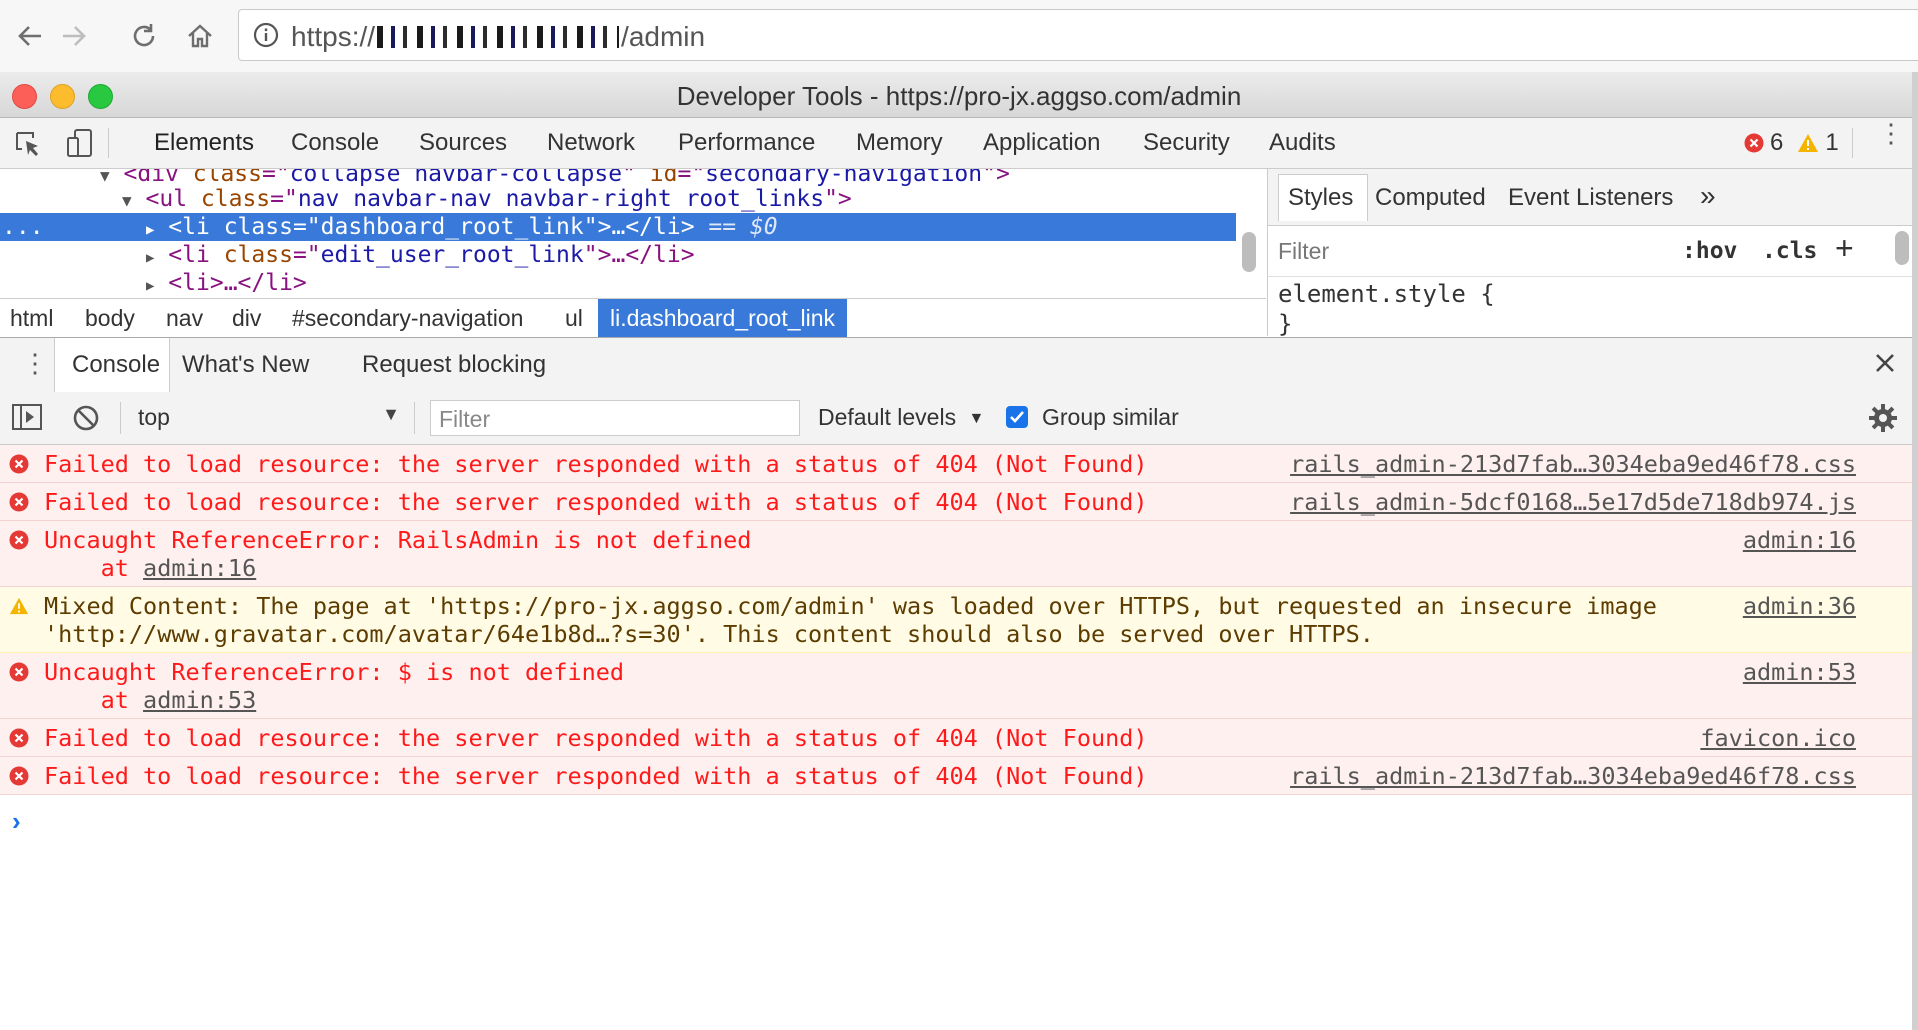  What do you see at coordinates (242, 606) in the screenshot?
I see `message-text-part: Mixed Content: The page at '` at bounding box center [242, 606].